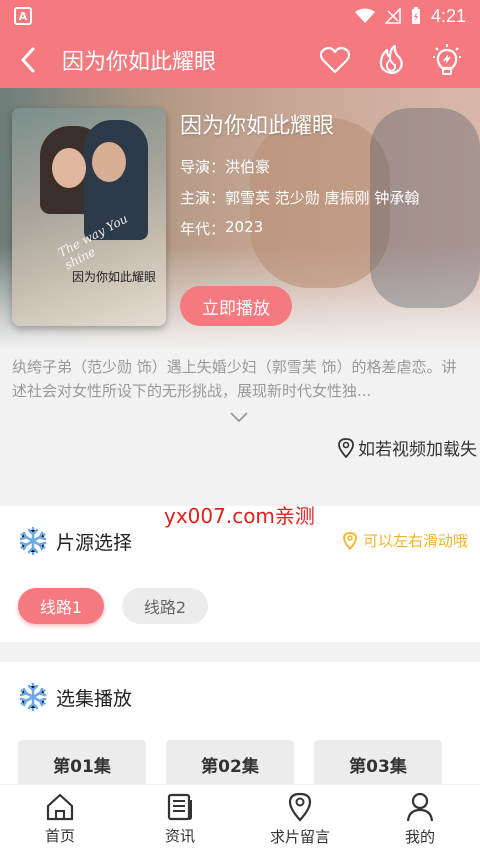 Image resolution: width=480 pixels, height=853 pixels. What do you see at coordinates (94, 542) in the screenshot?
I see `source-section-title: 片源选择` at bounding box center [94, 542].